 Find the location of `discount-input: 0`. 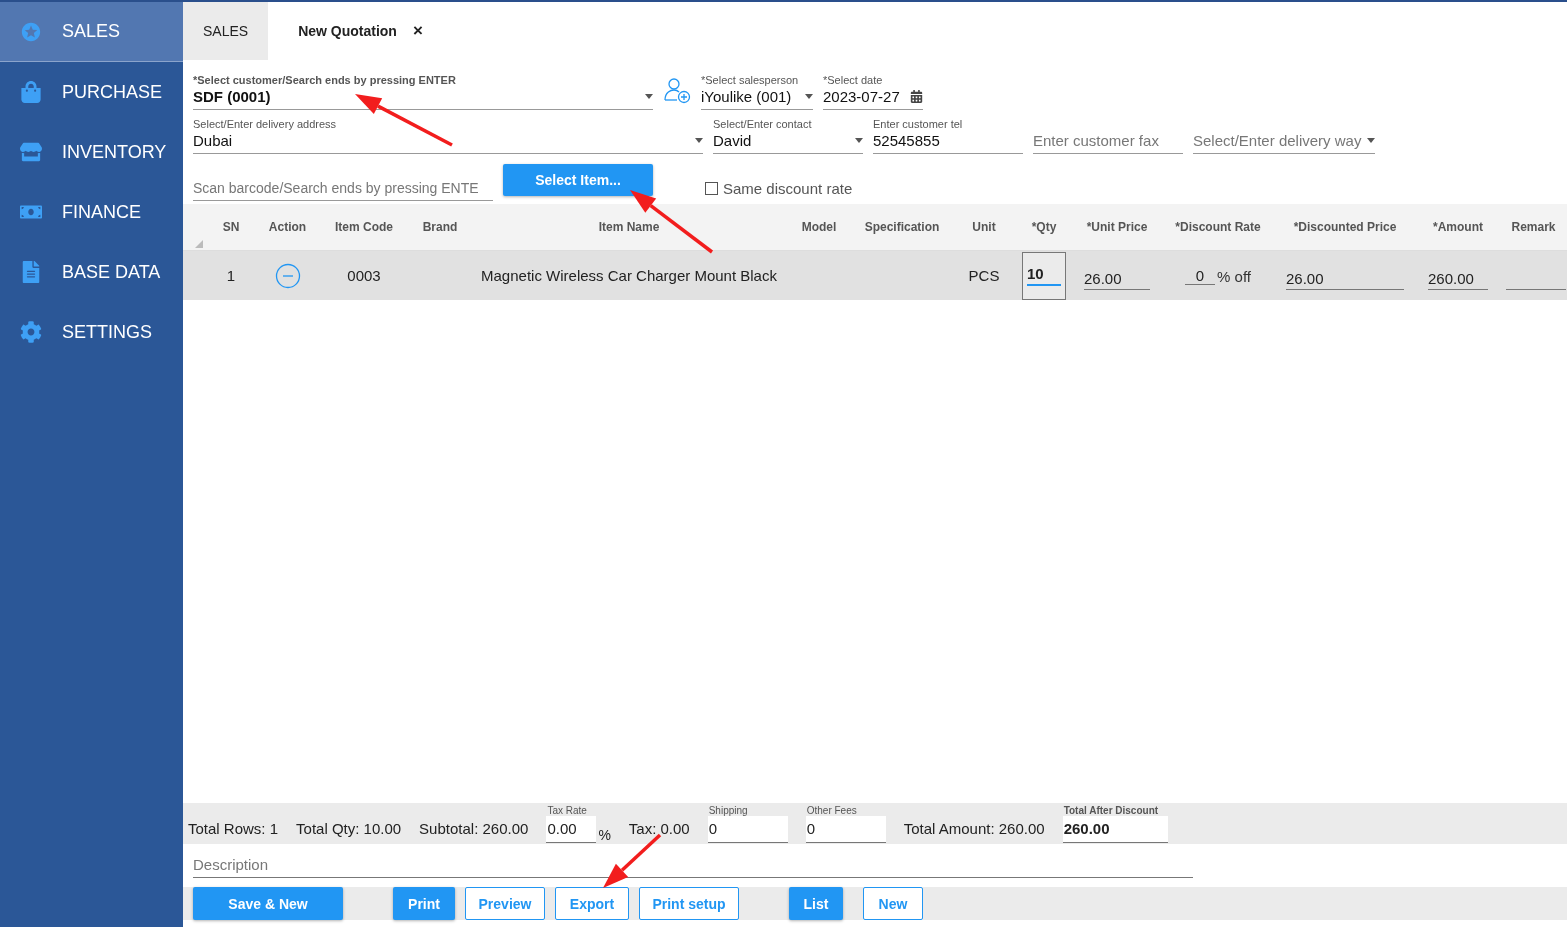

discount-input: 0 is located at coordinates (1200, 275).